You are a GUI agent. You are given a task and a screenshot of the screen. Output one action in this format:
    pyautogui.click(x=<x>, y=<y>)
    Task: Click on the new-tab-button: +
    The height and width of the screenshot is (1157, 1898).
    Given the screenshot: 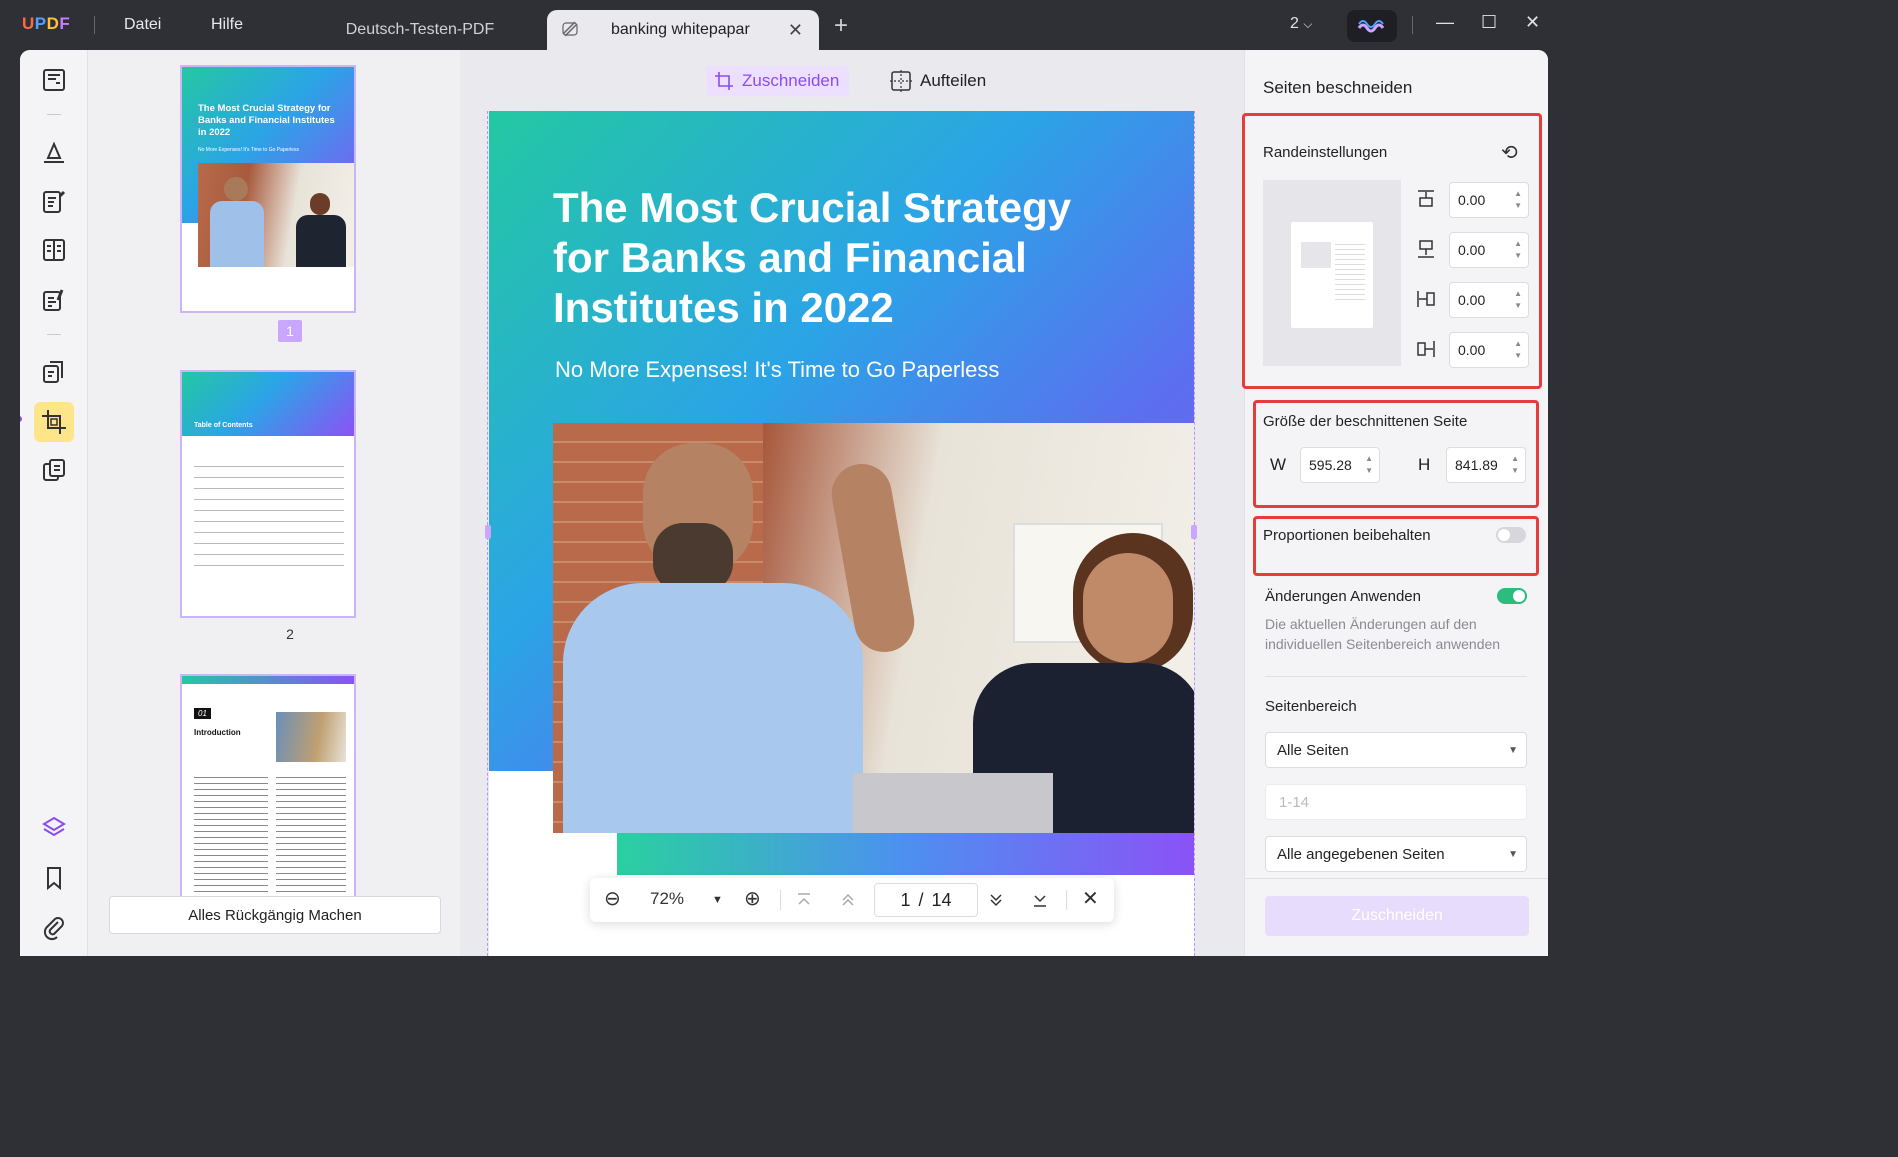 What is the action you would take?
    pyautogui.click(x=841, y=26)
    